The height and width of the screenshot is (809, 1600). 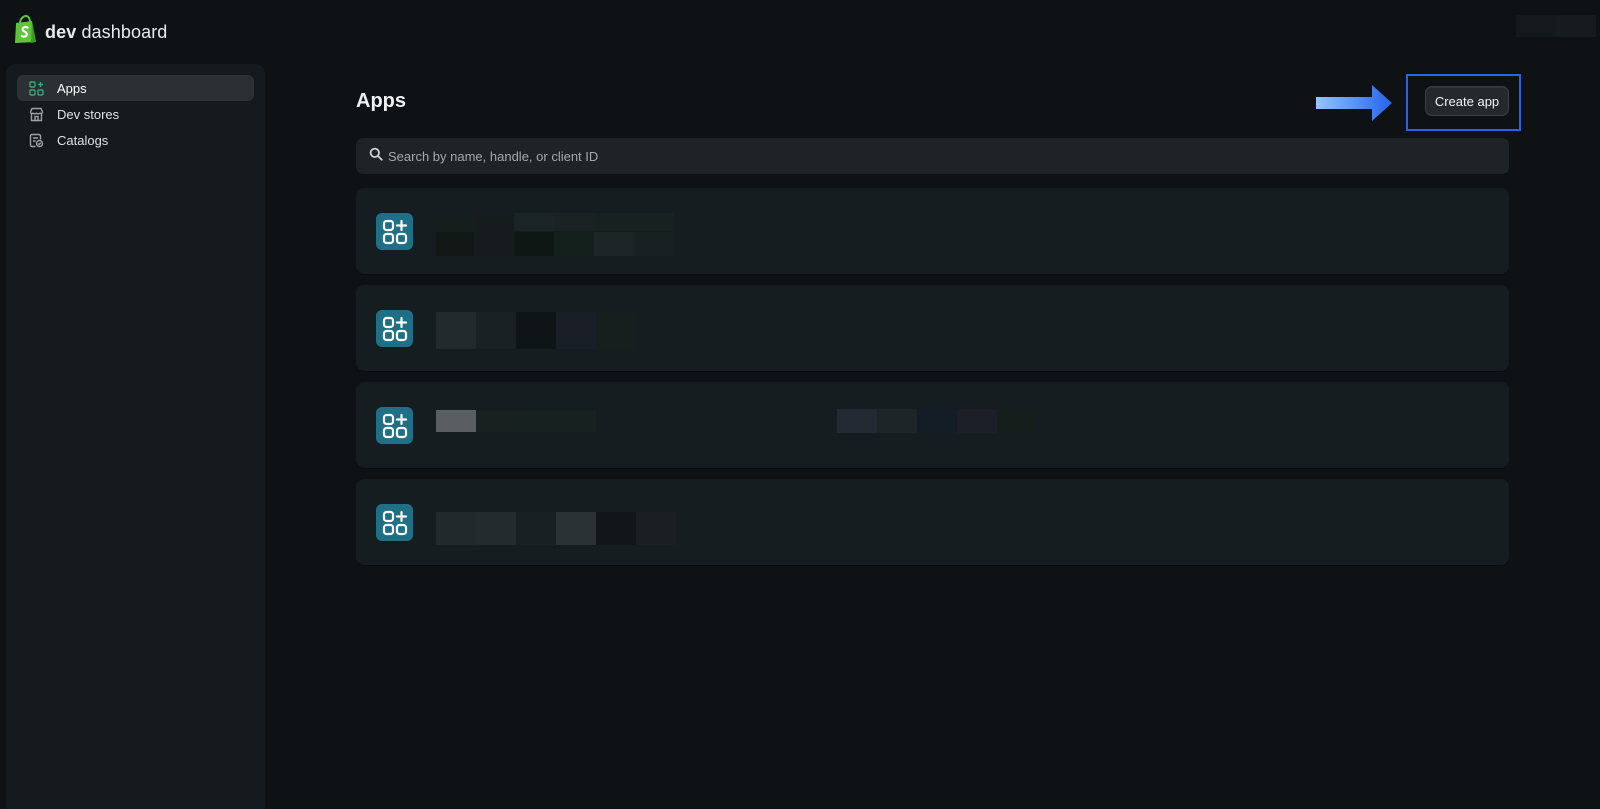 What do you see at coordinates (36, 140) in the screenshot?
I see `catalog-icon` at bounding box center [36, 140].